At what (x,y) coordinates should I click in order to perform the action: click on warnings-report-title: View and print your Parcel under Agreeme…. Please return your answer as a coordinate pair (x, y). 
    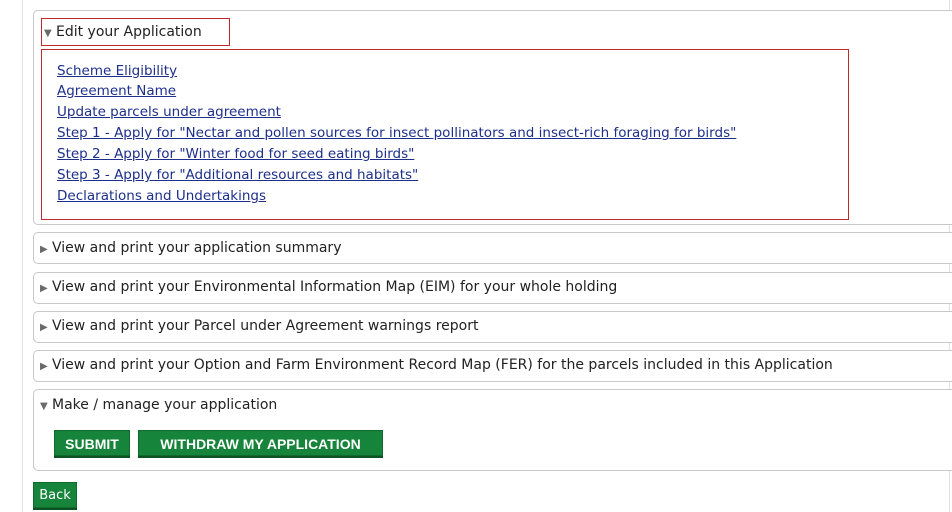
    Looking at the image, I should click on (265, 326).